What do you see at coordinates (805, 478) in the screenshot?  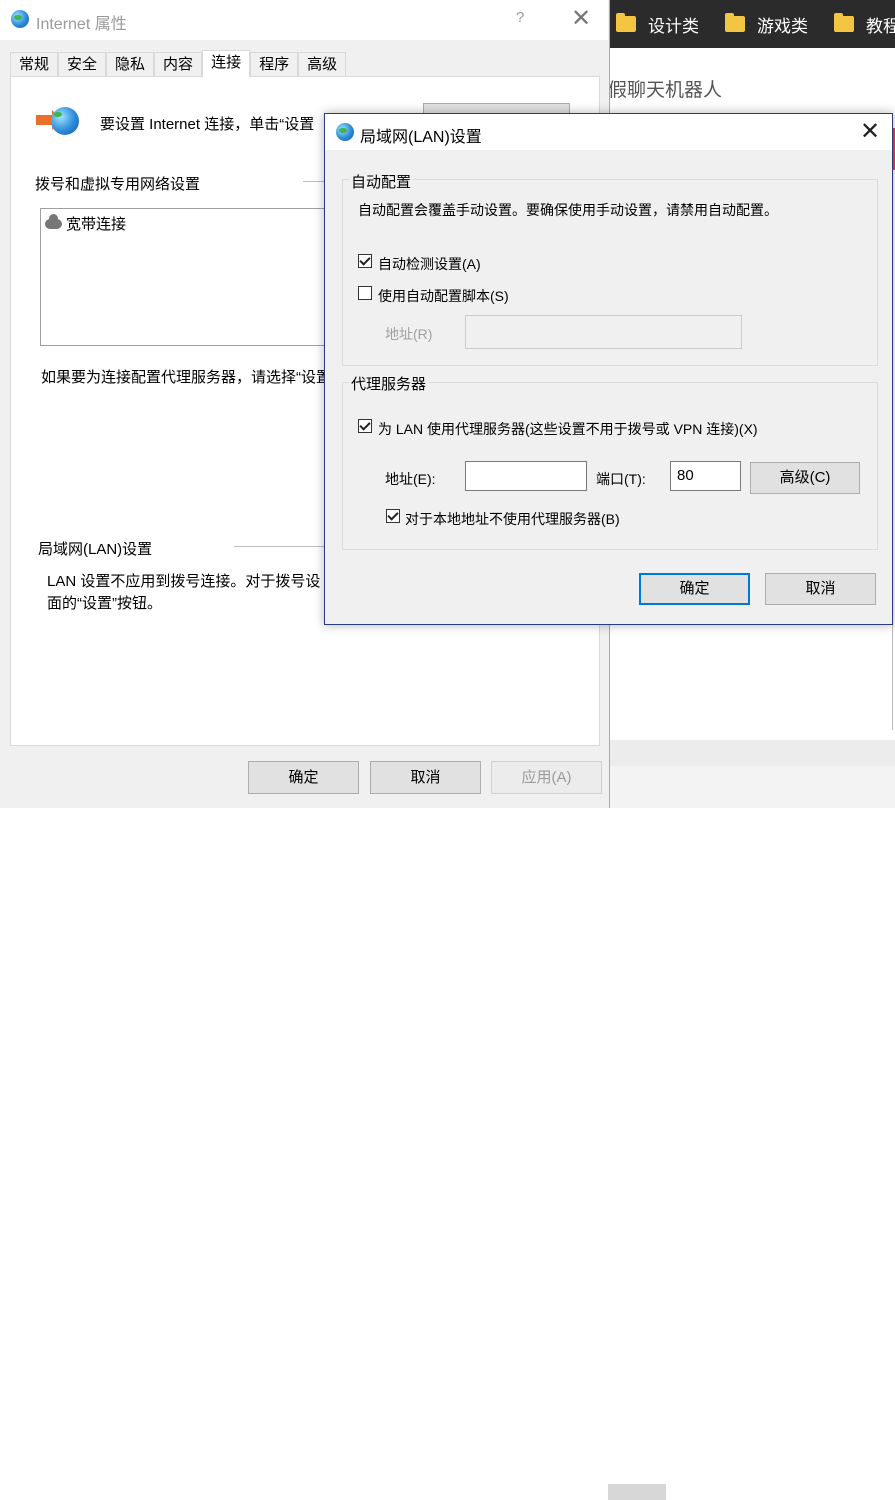 I see `advanced-button: 高级(C)` at bounding box center [805, 478].